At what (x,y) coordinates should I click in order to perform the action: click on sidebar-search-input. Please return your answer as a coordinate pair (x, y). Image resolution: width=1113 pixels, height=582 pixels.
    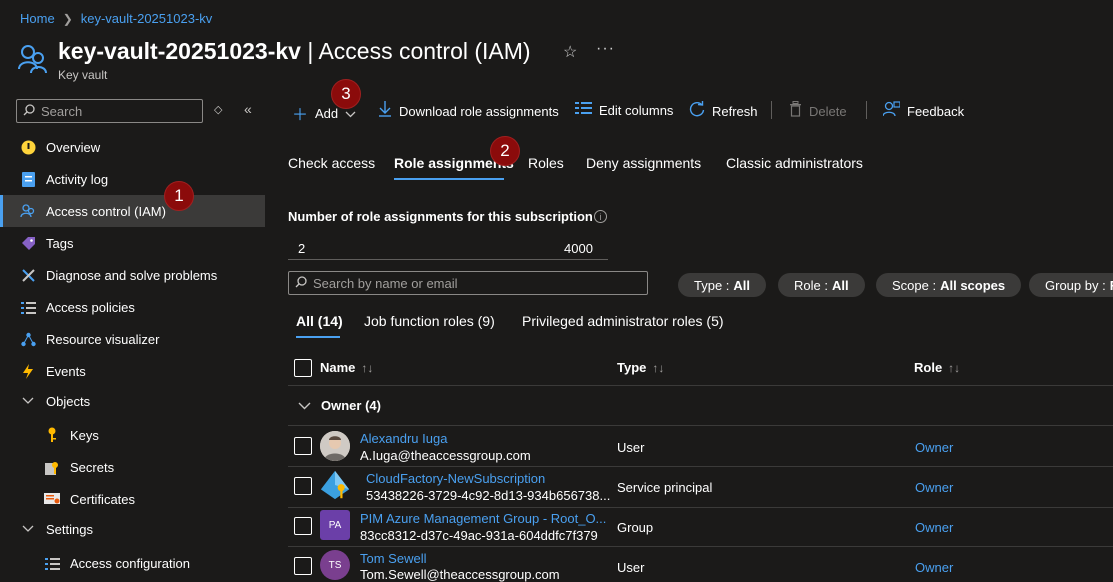
    Looking at the image, I should click on (116, 111).